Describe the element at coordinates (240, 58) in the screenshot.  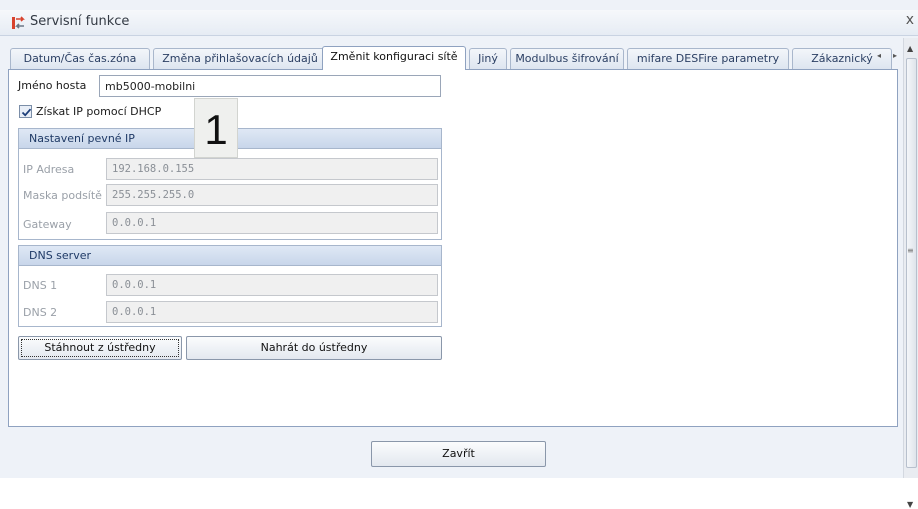
I see `tab-login-change: Změna přihlašovacích údajů` at that location.